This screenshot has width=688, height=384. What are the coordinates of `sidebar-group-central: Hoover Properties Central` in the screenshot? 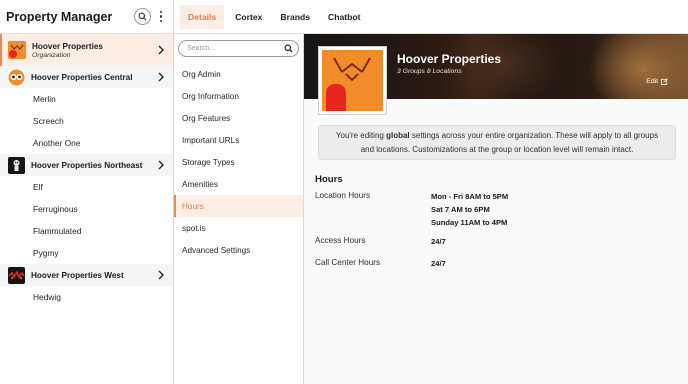 It's located at (86, 77).